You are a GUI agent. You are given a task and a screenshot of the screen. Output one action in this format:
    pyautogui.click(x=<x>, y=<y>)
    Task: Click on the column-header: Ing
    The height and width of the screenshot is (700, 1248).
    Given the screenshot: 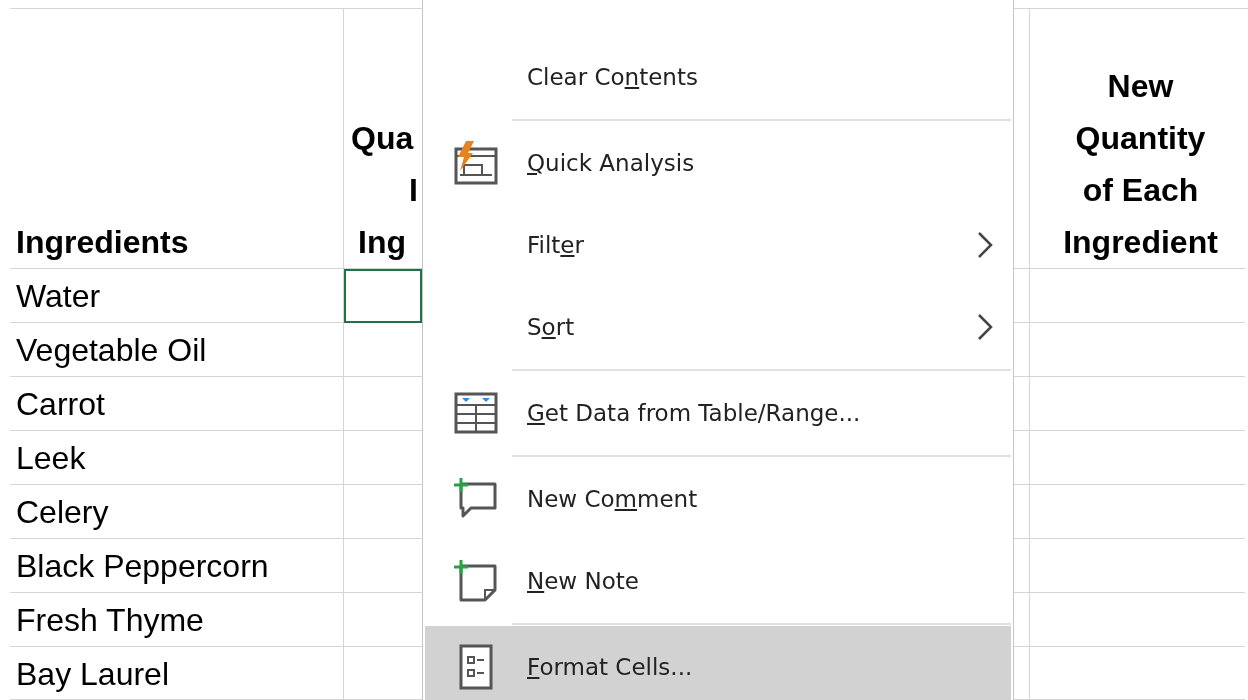 What is the action you would take?
    pyautogui.click(x=382, y=242)
    